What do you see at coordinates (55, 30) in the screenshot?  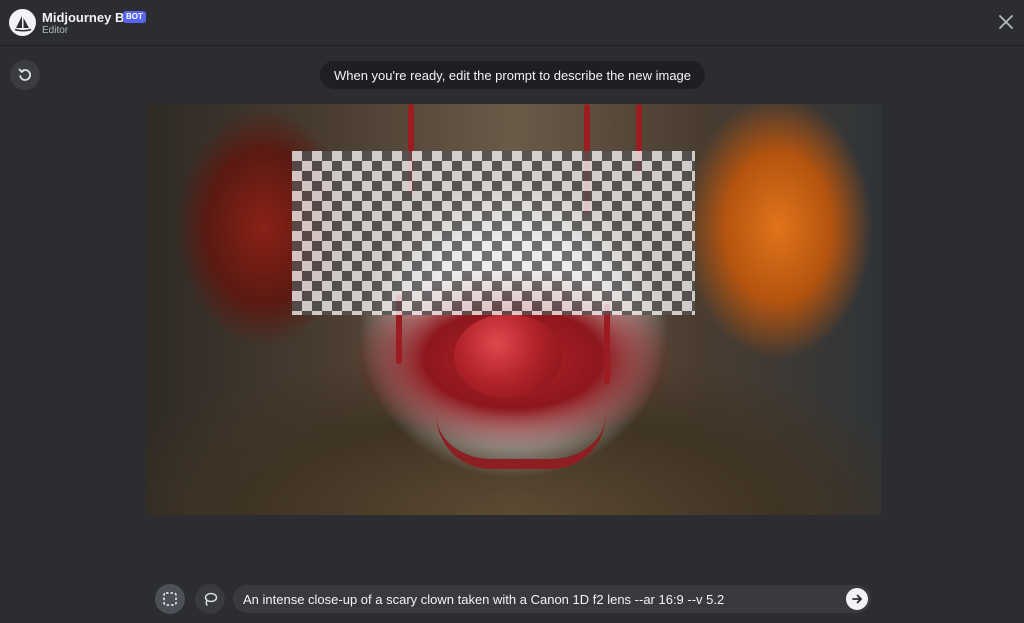 I see `editor-subtitle: Editor` at bounding box center [55, 30].